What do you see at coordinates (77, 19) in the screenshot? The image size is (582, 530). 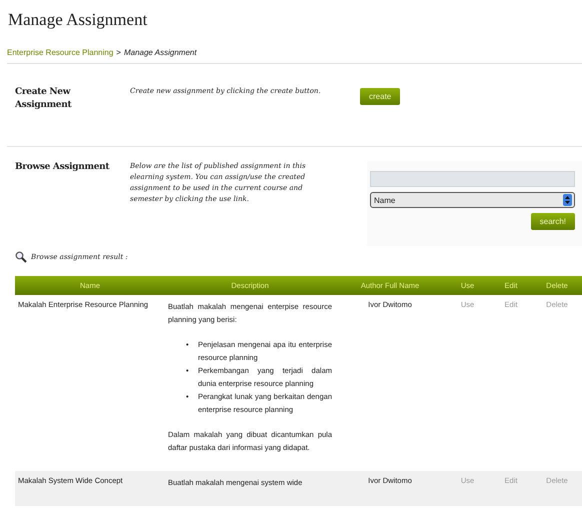 I see `page-title: Manage Assignment` at bounding box center [77, 19].